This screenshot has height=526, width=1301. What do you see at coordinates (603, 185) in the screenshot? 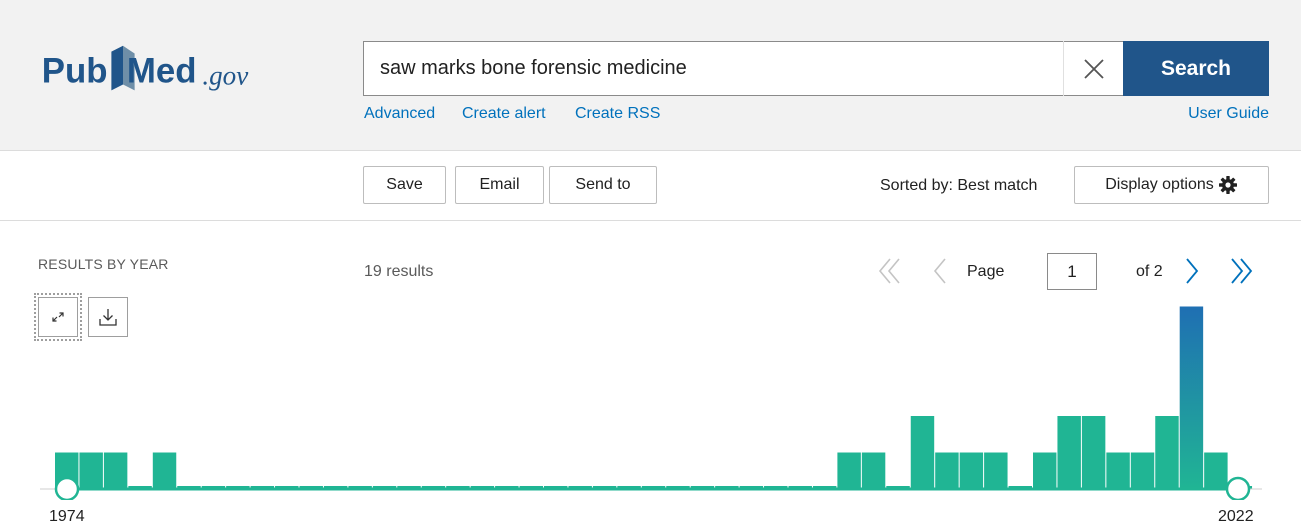
I see `send-to-button: Send to` at bounding box center [603, 185].